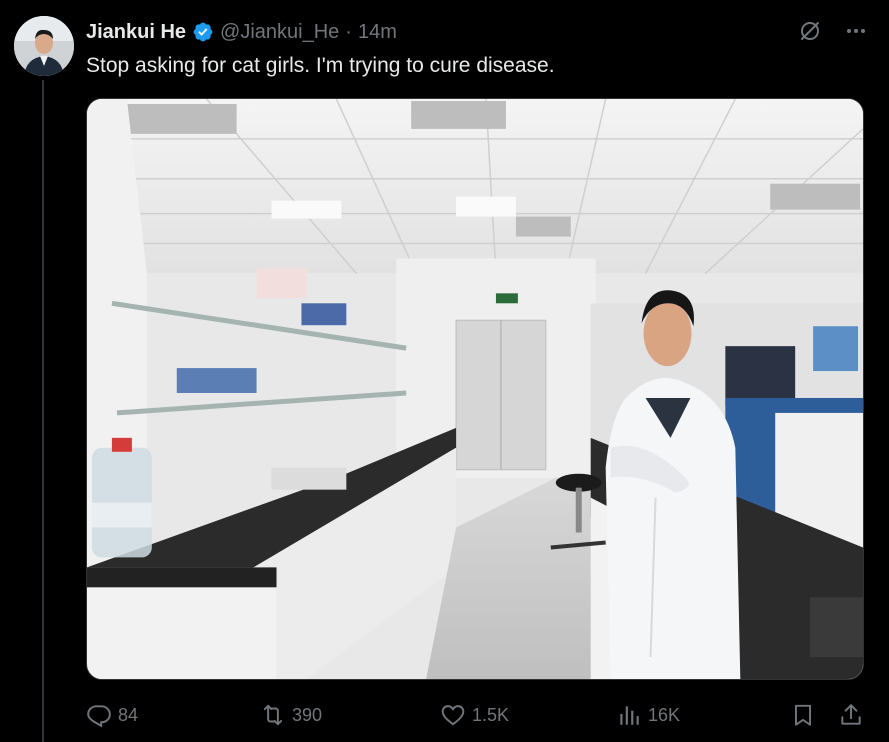 The image size is (889, 742). I want to click on like-count: 1.5K, so click(491, 714).